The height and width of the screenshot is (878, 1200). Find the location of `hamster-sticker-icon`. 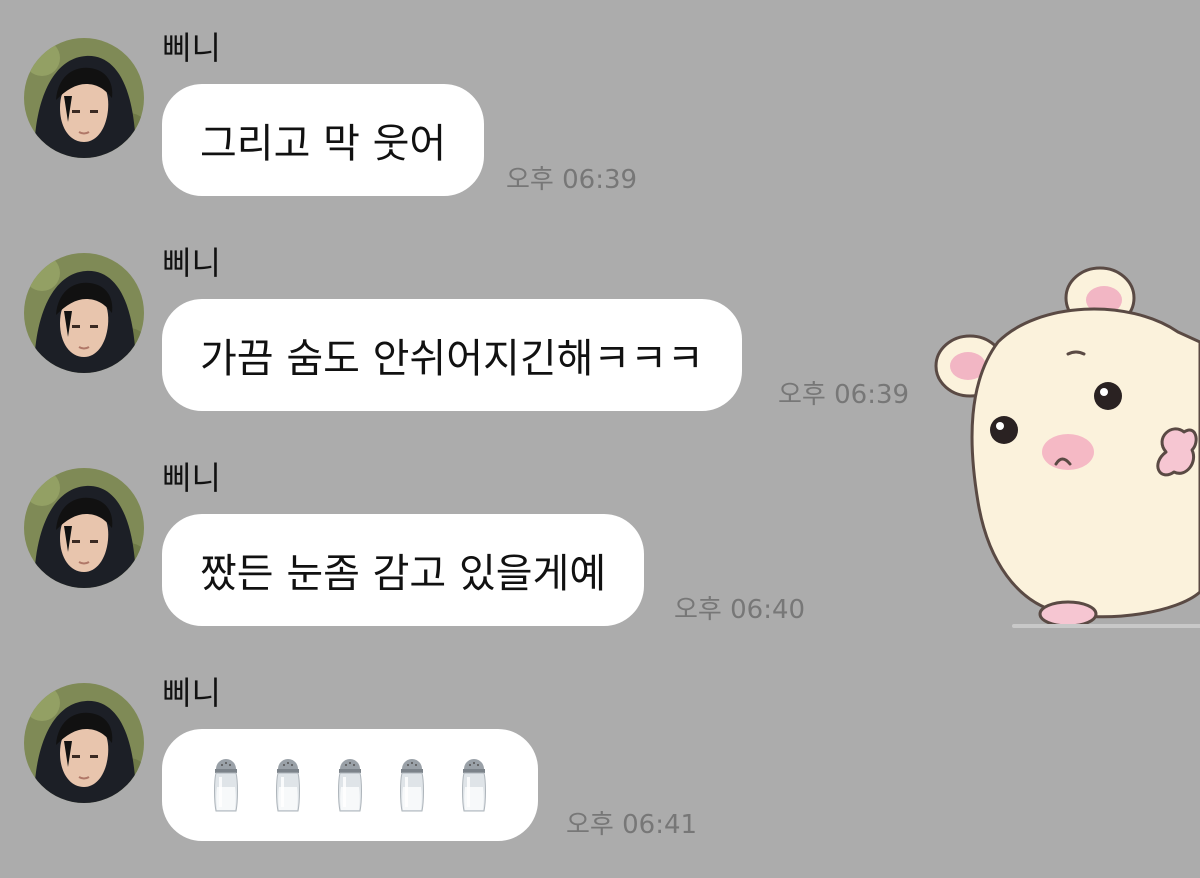

hamster-sticker-icon is located at coordinates (1064, 448).